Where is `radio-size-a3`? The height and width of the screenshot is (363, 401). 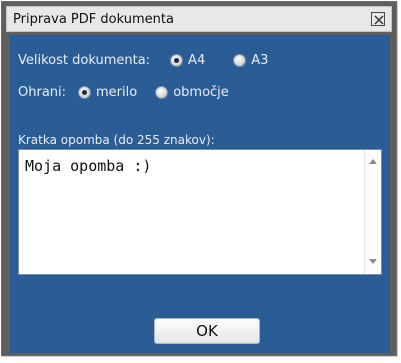
radio-size-a3 is located at coordinates (240, 60).